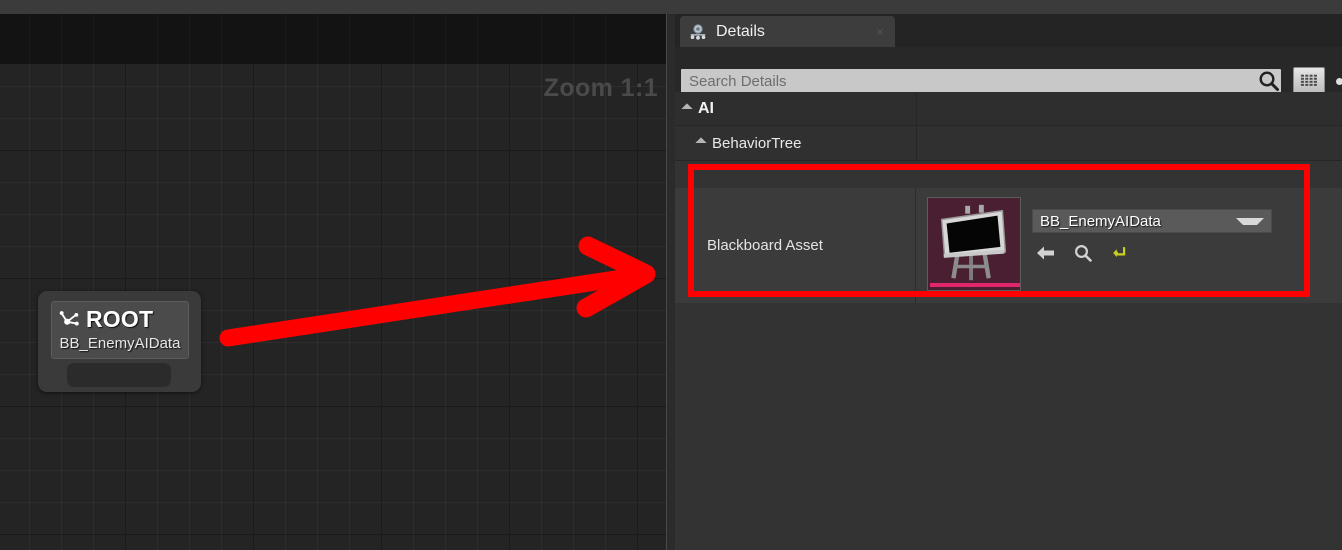  I want to click on grid-view-icon, so click(1309, 81).